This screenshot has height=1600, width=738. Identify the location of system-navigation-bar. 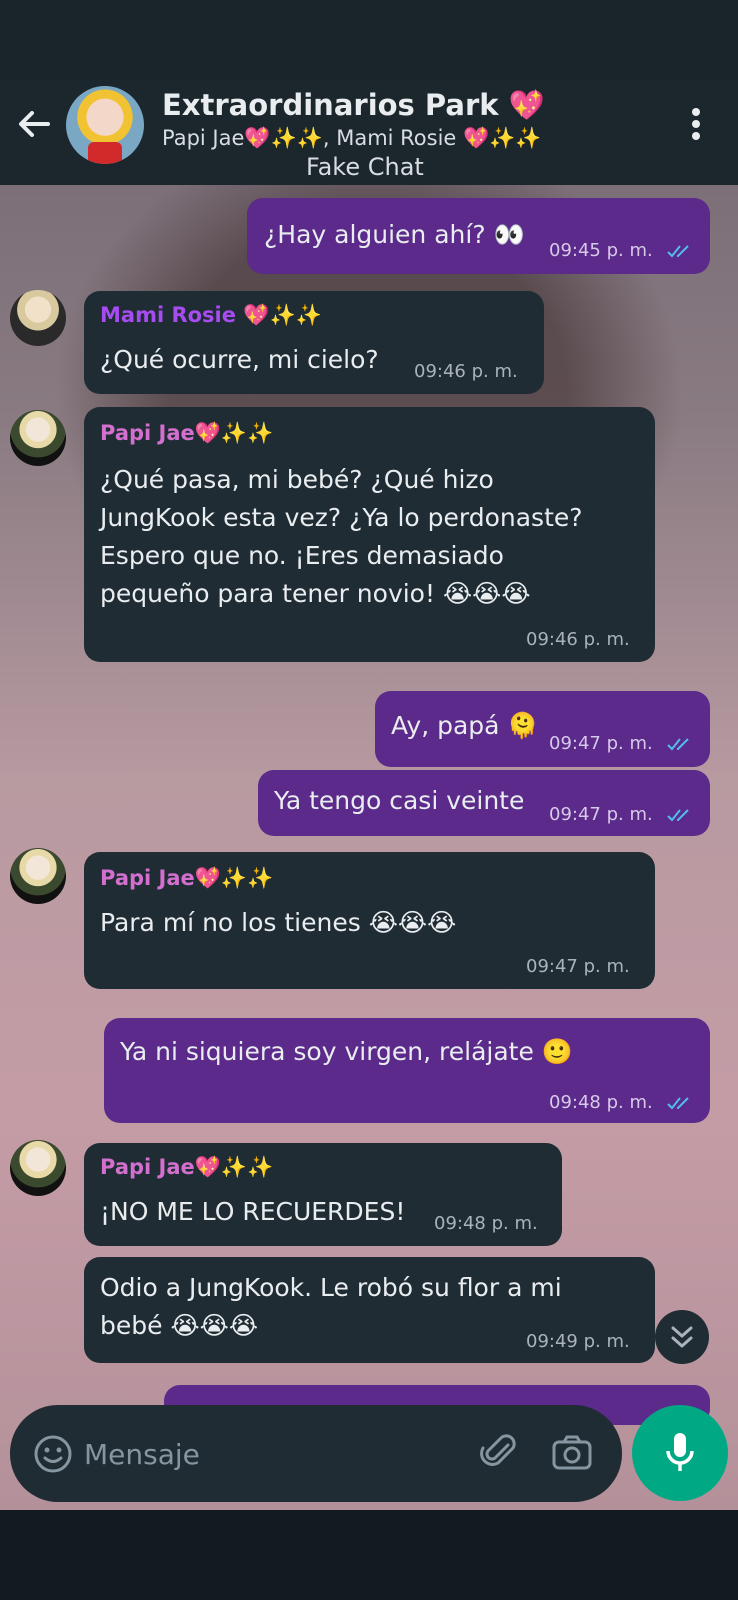
(369, 1555).